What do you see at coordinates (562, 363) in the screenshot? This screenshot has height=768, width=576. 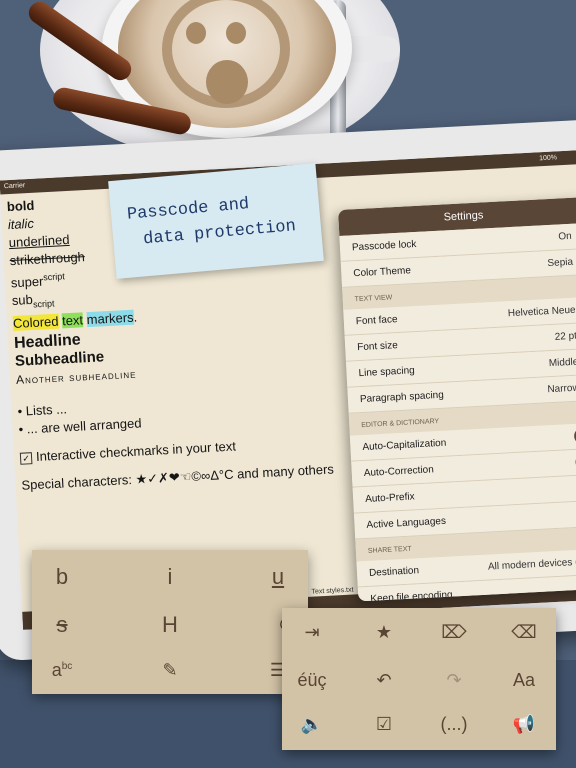 I see `settings-value: Middle` at bounding box center [562, 363].